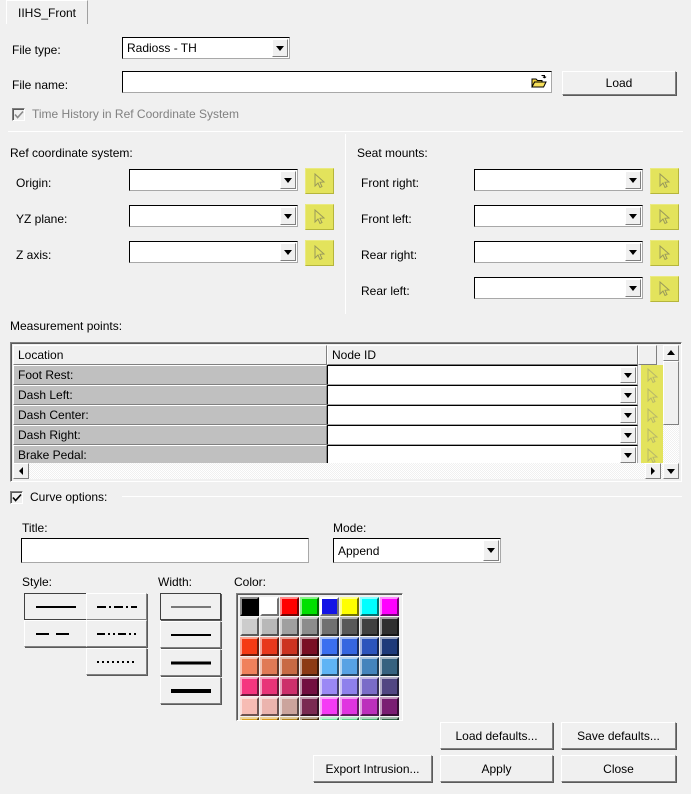 Image resolution: width=691 pixels, height=794 pixels. Describe the element at coordinates (58, 497) in the screenshot. I see `curve-options-checkbox: Curve options:` at that location.